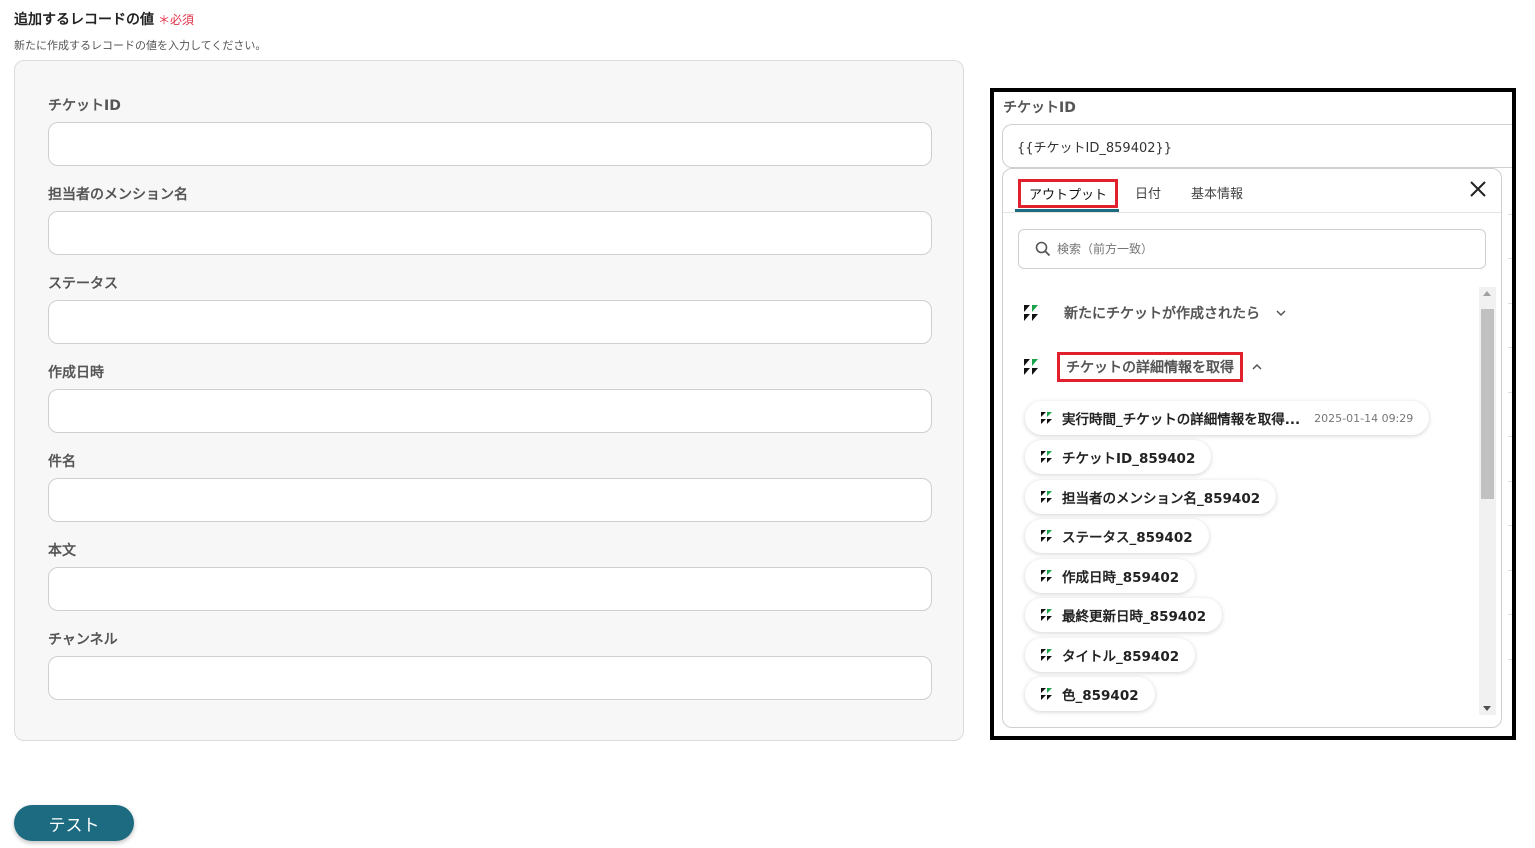  What do you see at coordinates (84, 106) in the screenshot?
I see `field-label-ticket-id: チケットID` at bounding box center [84, 106].